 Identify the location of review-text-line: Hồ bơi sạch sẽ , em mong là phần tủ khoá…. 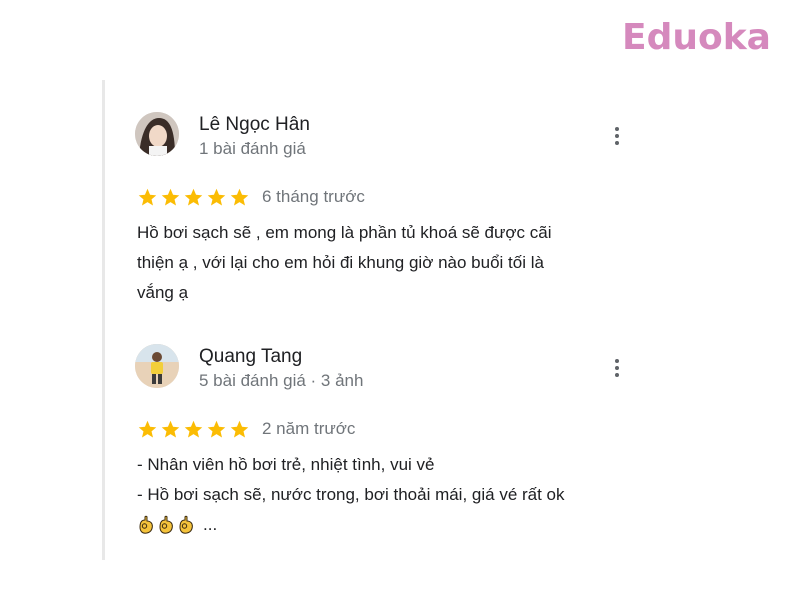
(344, 232).